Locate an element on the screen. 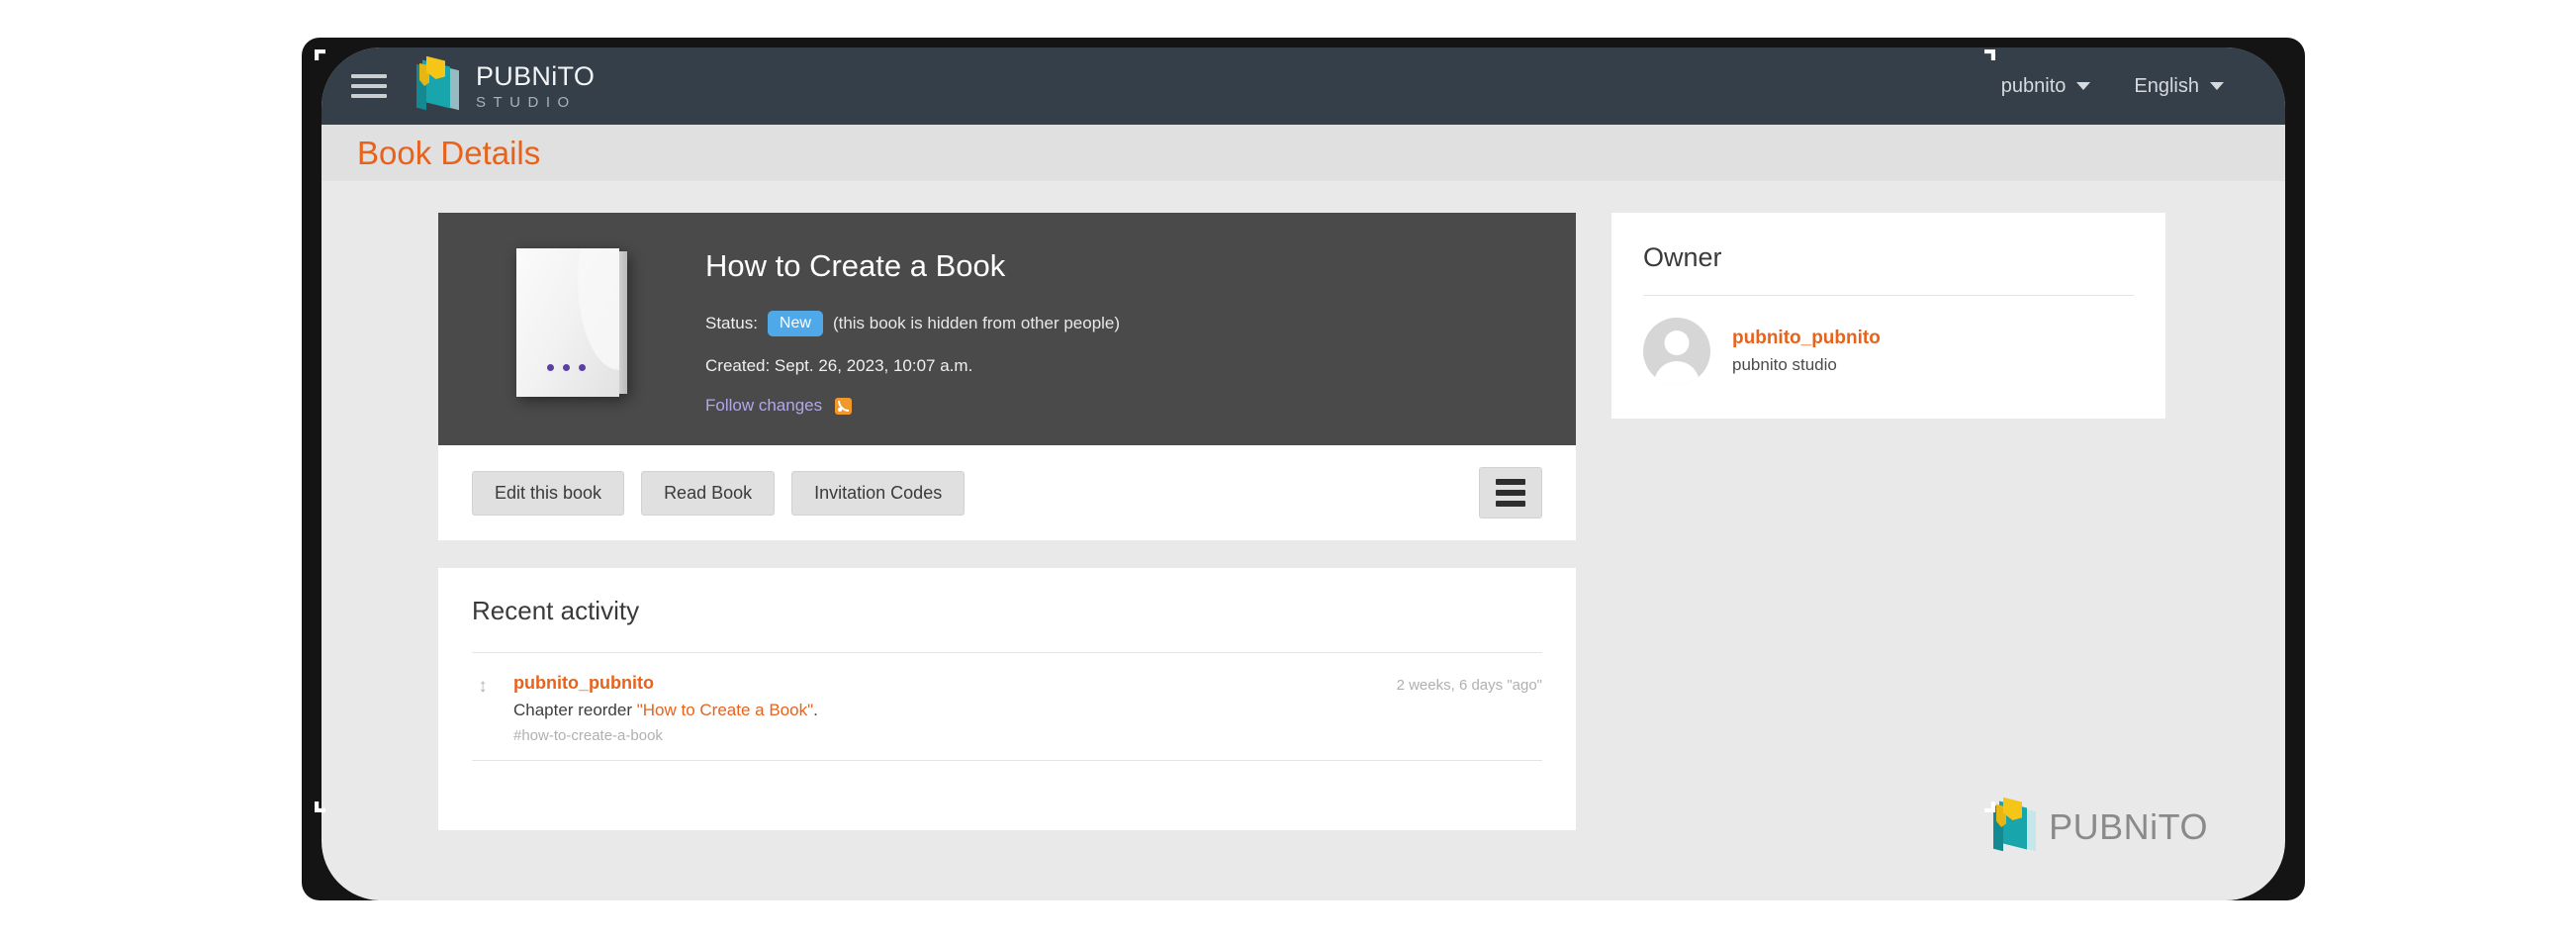 This screenshot has height=942, width=2576. language-menu-label: English is located at coordinates (2167, 85).